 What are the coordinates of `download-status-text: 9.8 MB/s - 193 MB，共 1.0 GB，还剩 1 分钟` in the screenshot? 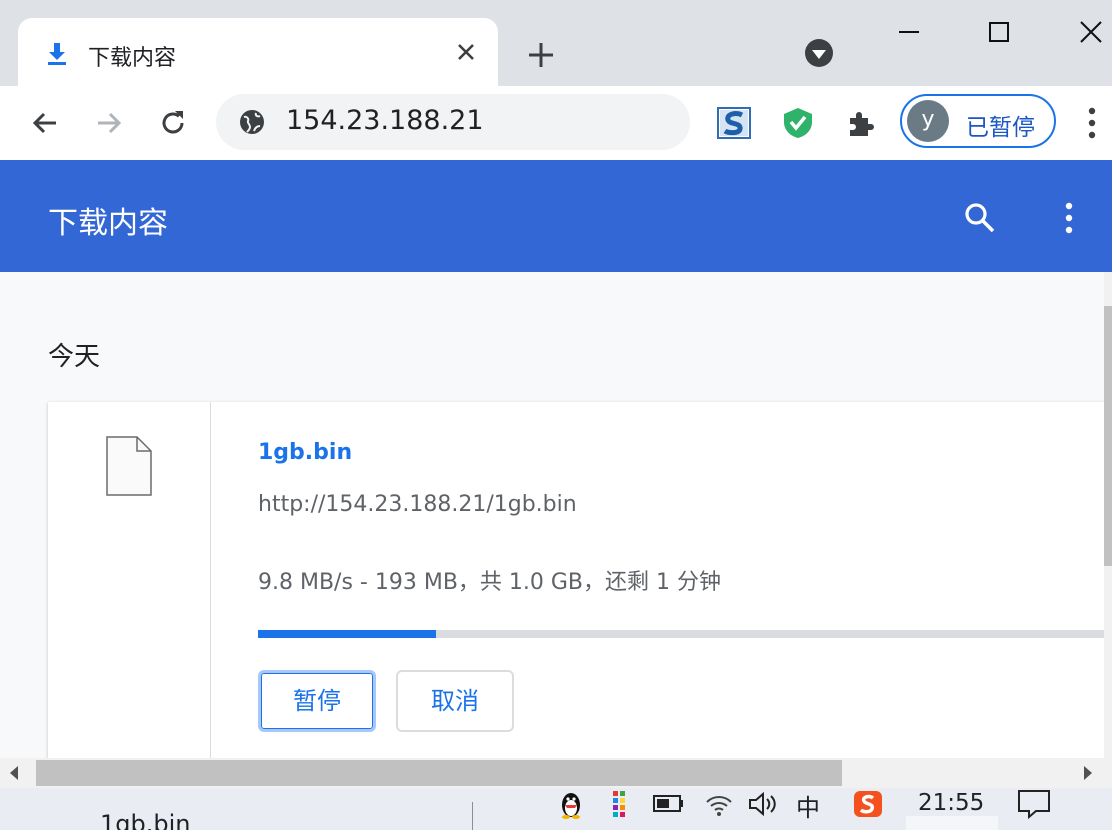 It's located at (490, 582).